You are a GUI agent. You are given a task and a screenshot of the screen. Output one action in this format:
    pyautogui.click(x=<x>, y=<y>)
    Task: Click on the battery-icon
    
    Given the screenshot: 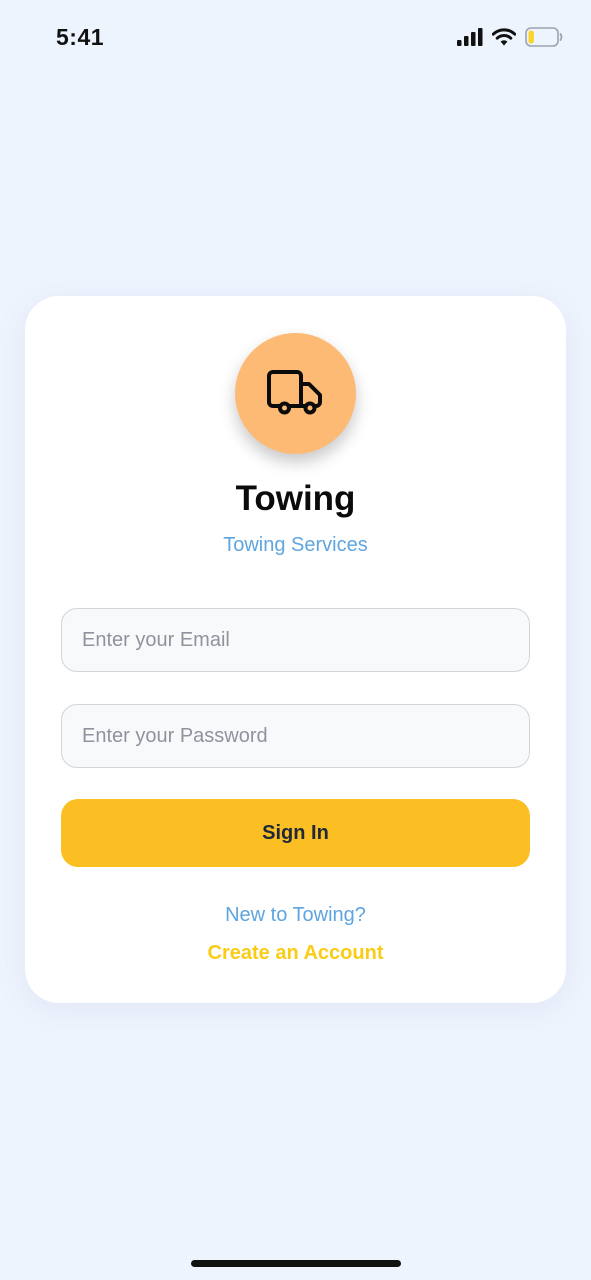 What is the action you would take?
    pyautogui.click(x=544, y=37)
    